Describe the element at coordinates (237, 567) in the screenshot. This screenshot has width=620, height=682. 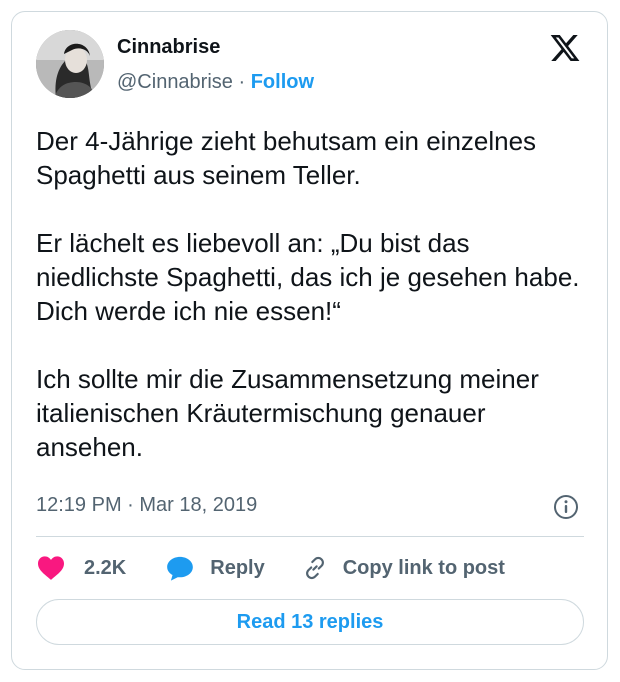
I see `reply-label: Reply` at that location.